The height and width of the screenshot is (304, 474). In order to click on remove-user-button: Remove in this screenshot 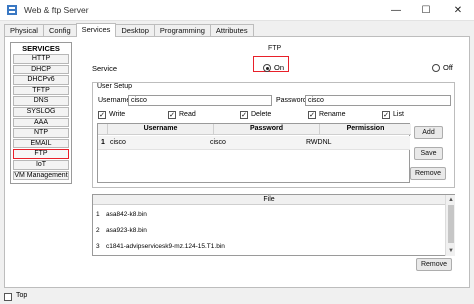, I will do `click(428, 173)`.